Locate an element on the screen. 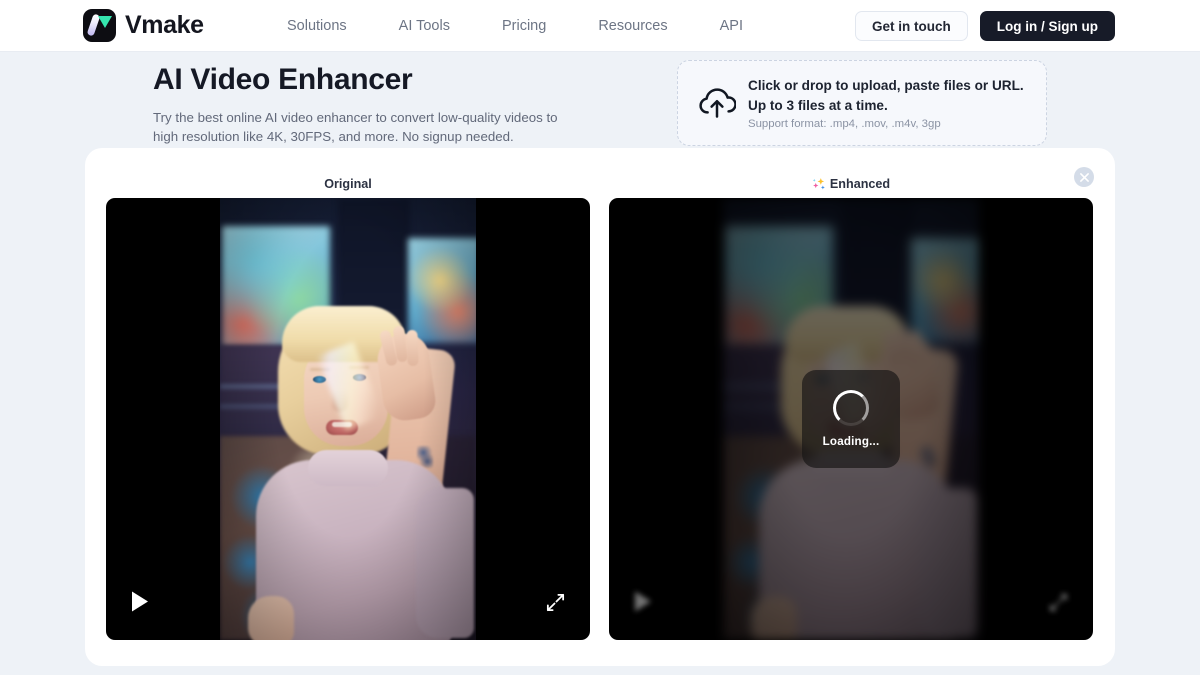  panel-enhanced-label-row: Enhanced is located at coordinates (851, 184).